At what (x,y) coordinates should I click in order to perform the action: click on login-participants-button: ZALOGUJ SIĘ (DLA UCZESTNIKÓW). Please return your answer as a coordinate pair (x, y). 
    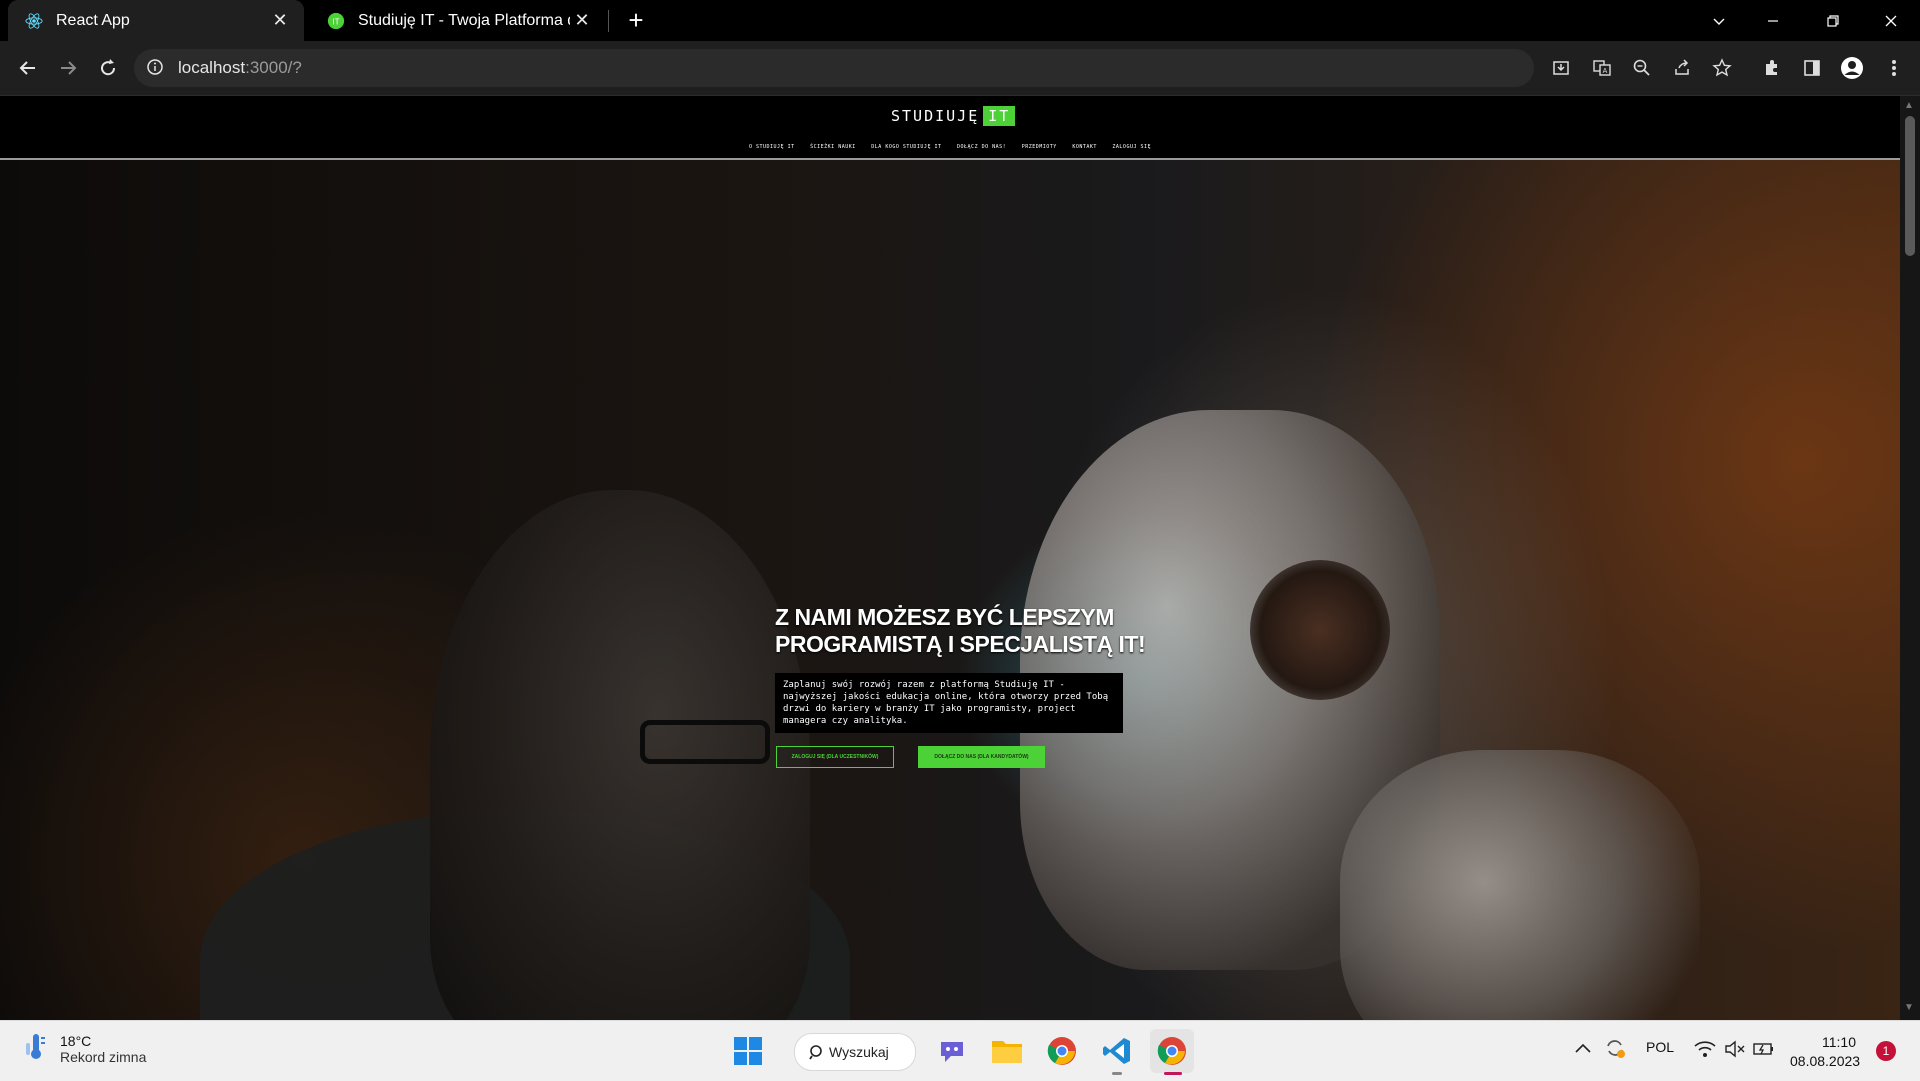
    Looking at the image, I should click on (835, 757).